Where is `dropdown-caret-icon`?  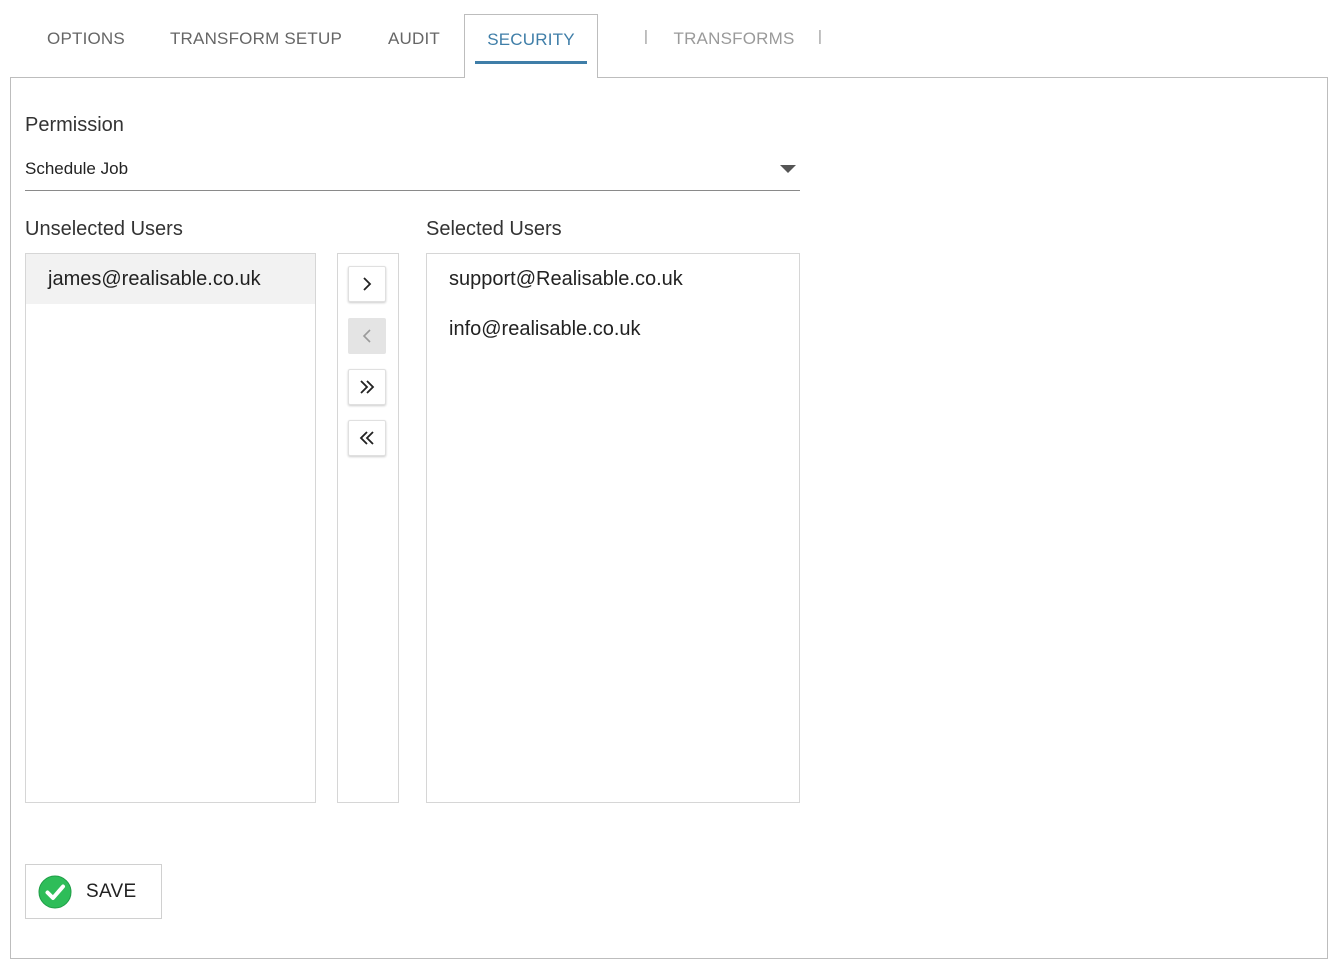
dropdown-caret-icon is located at coordinates (788, 169).